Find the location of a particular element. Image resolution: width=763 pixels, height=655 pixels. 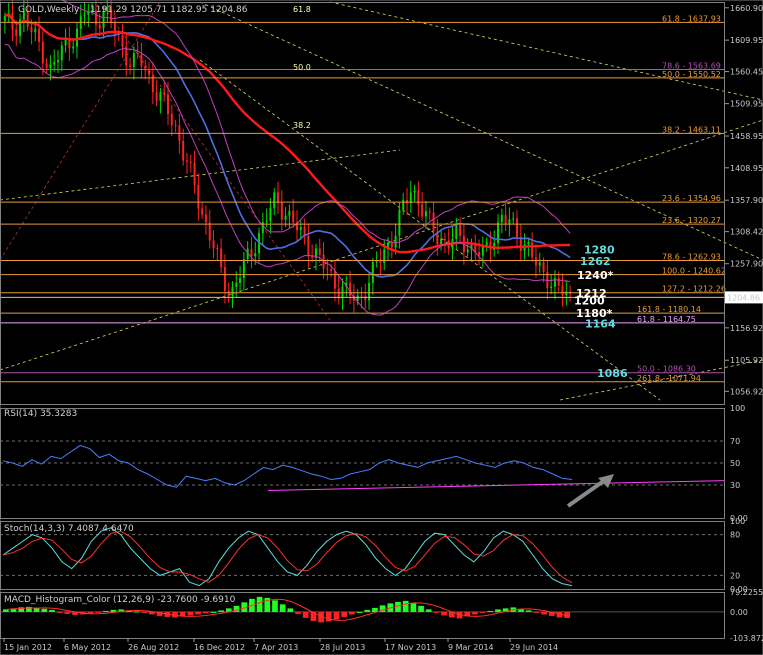

price-tick-label: 1560.45 is located at coordinates (746, 72).